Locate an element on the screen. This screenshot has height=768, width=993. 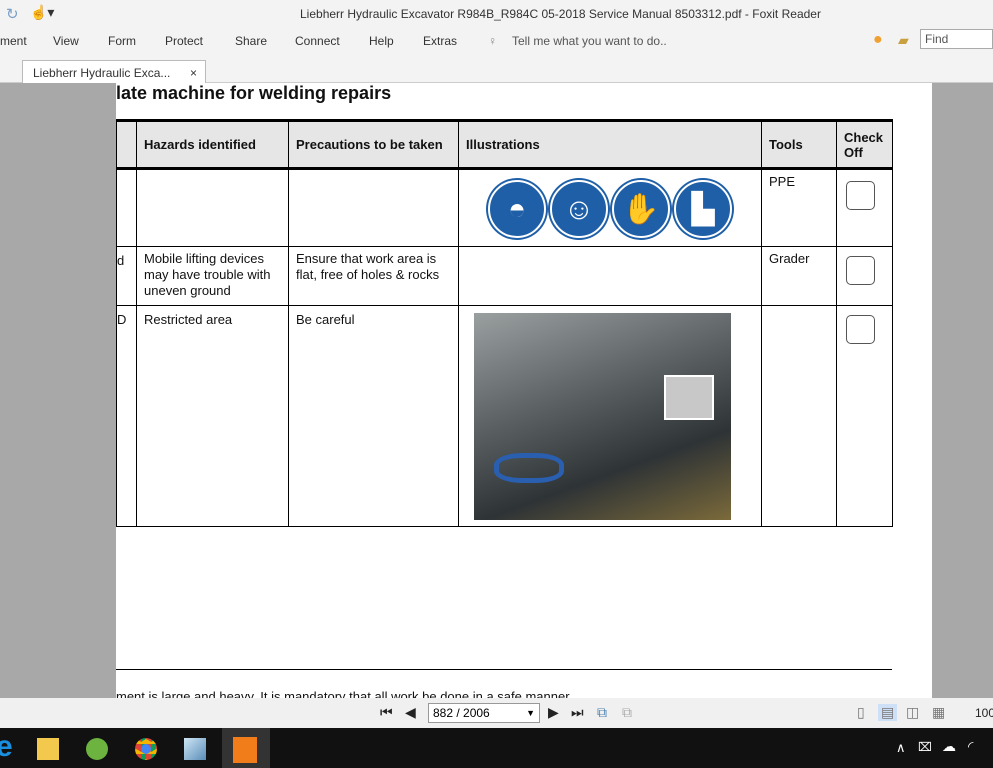
col-header-check-off: Check Off is located at coordinates (864, 144).